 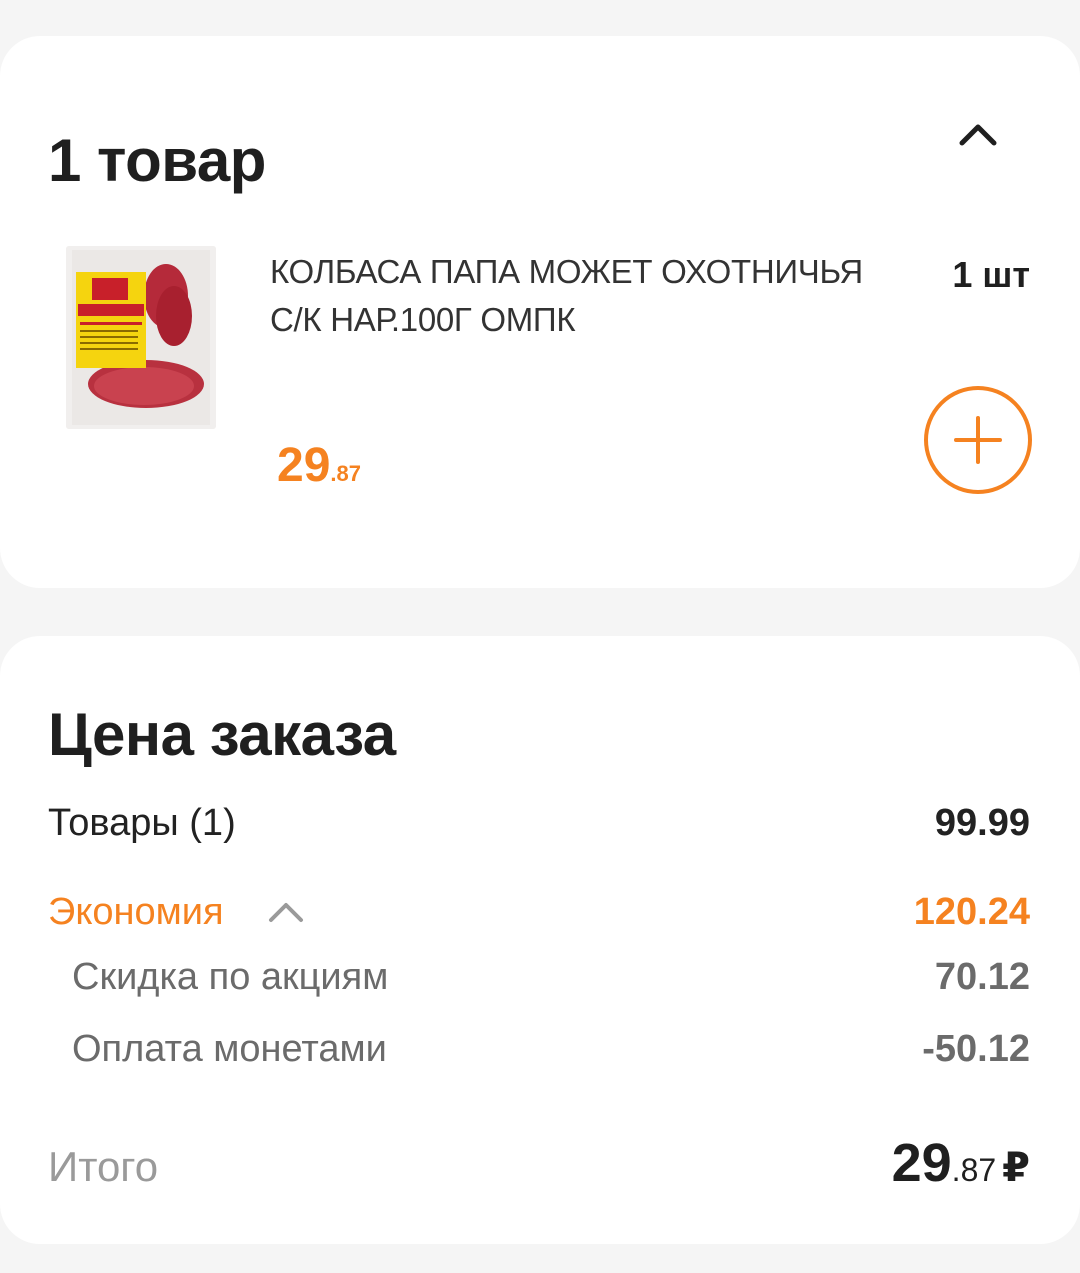 What do you see at coordinates (921, 1163) in the screenshot?
I see `total-int: 29` at bounding box center [921, 1163].